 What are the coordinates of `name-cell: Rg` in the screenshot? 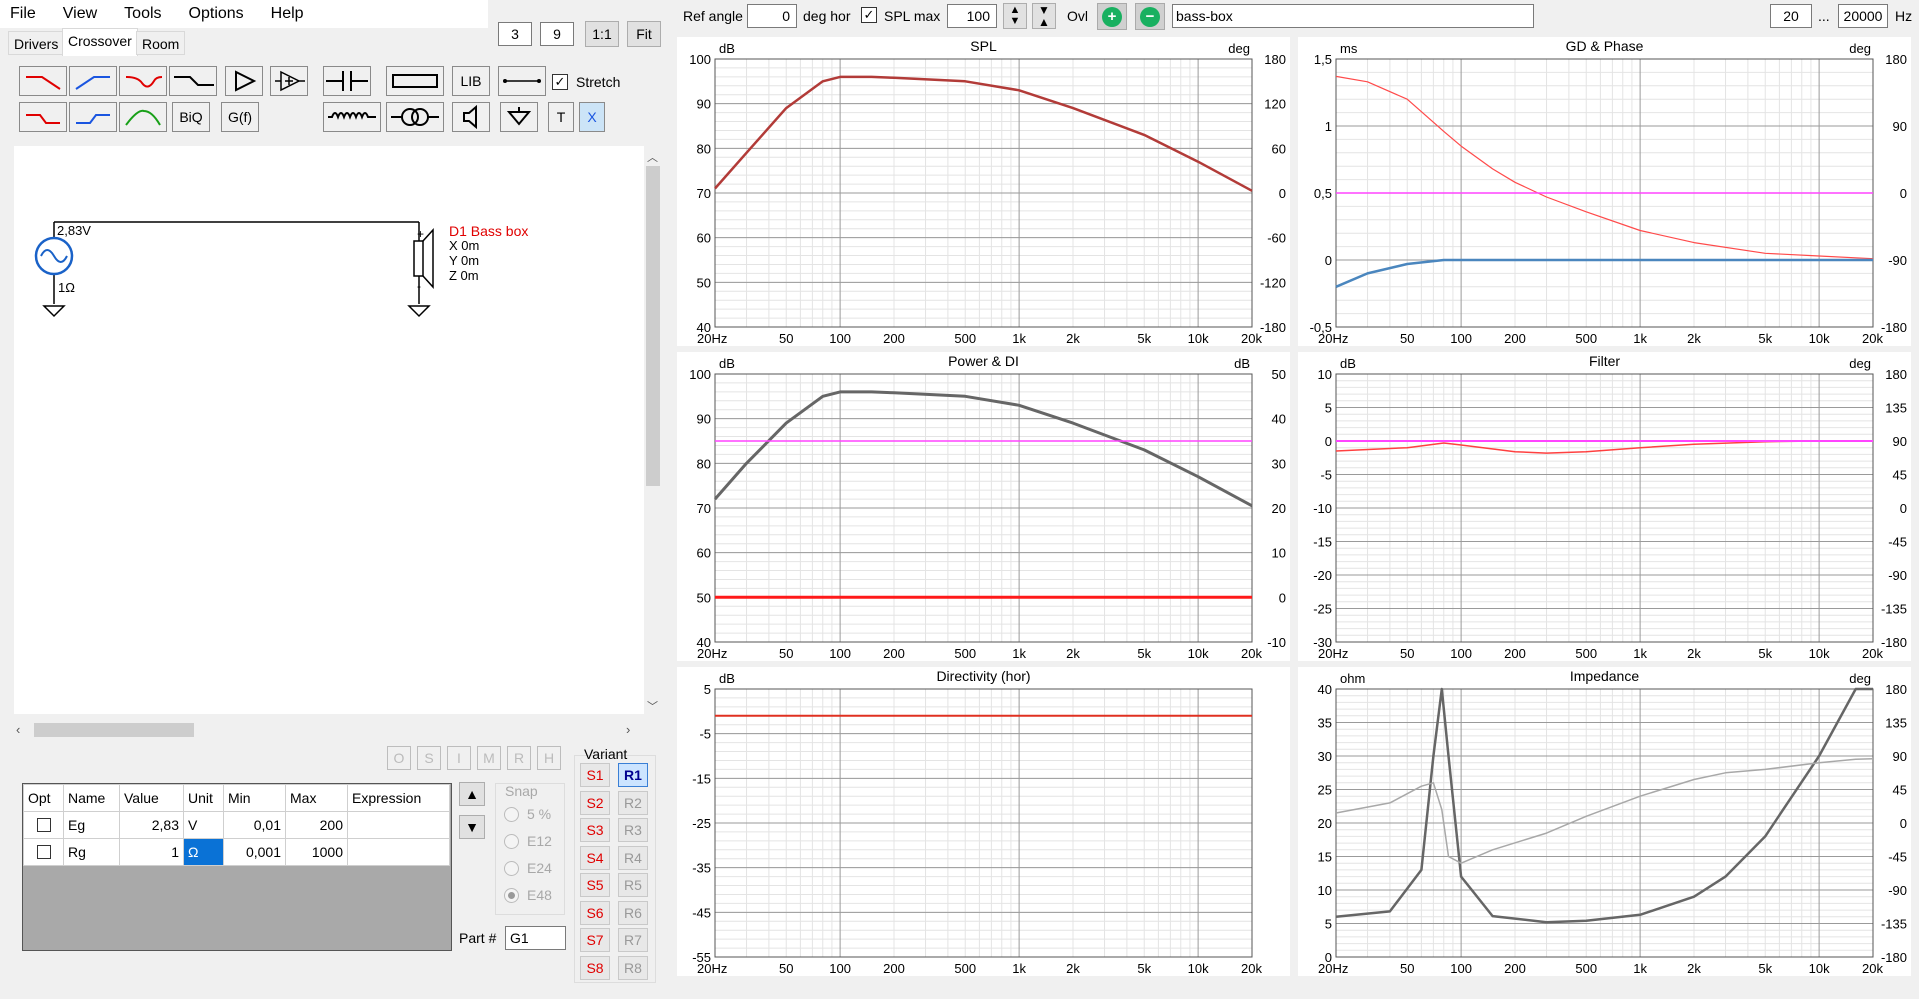 It's located at (91, 852).